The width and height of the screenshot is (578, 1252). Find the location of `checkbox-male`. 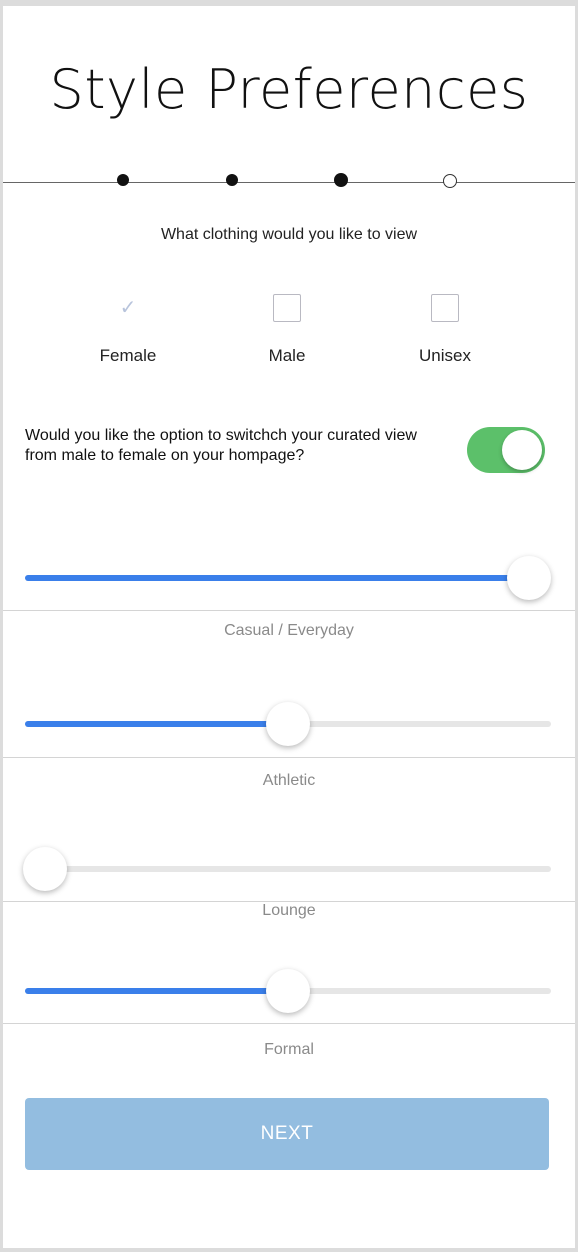

checkbox-male is located at coordinates (287, 308).